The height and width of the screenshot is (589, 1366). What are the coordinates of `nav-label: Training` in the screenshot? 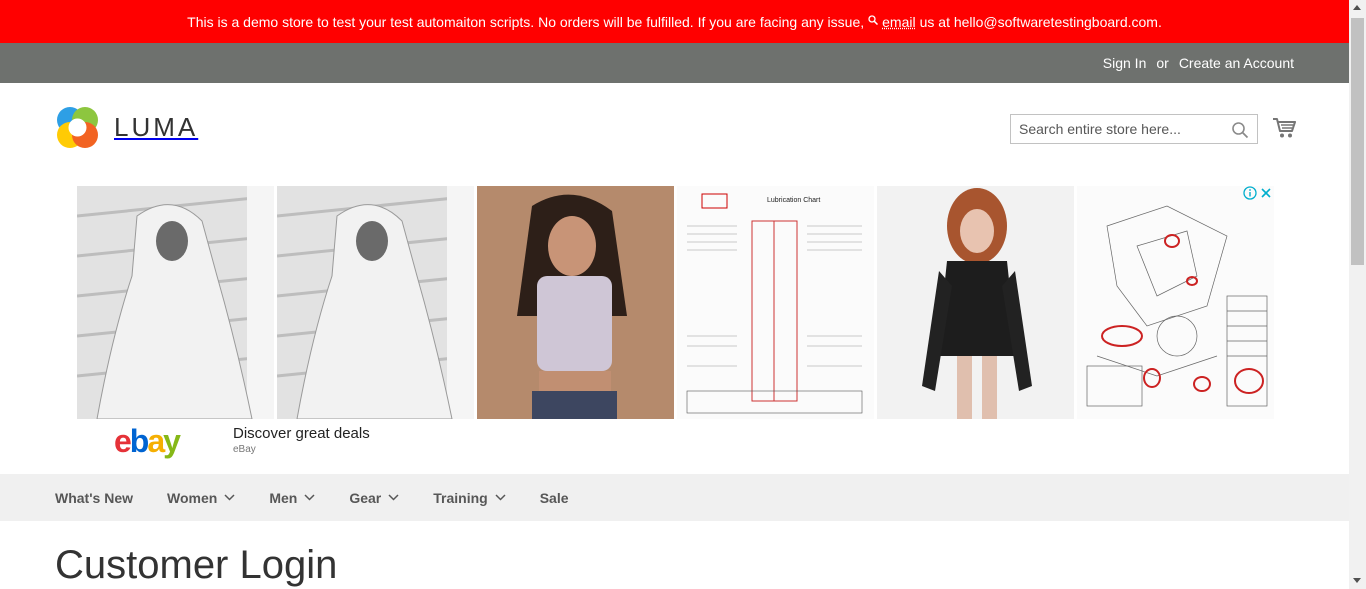 It's located at (460, 497).